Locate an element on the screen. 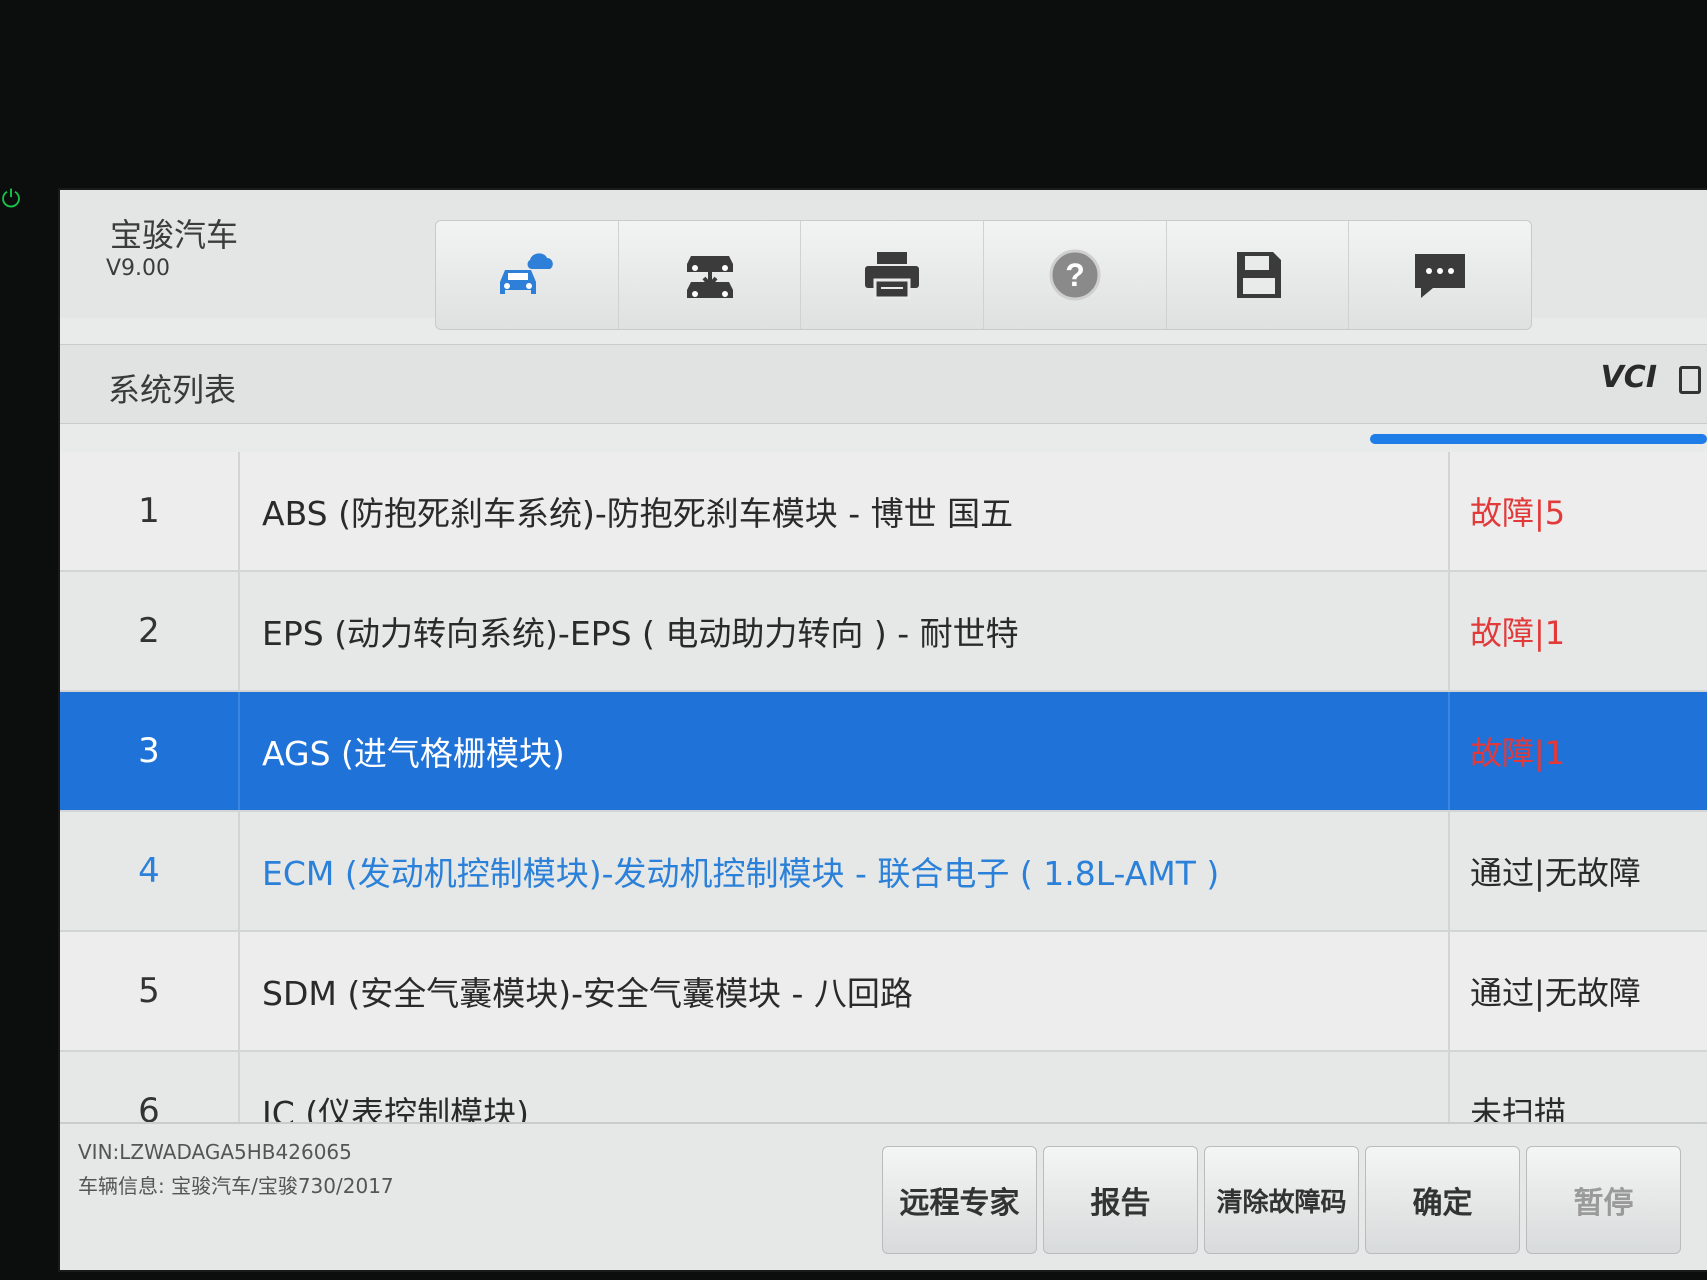  help-icon: ? is located at coordinates (1075, 275).